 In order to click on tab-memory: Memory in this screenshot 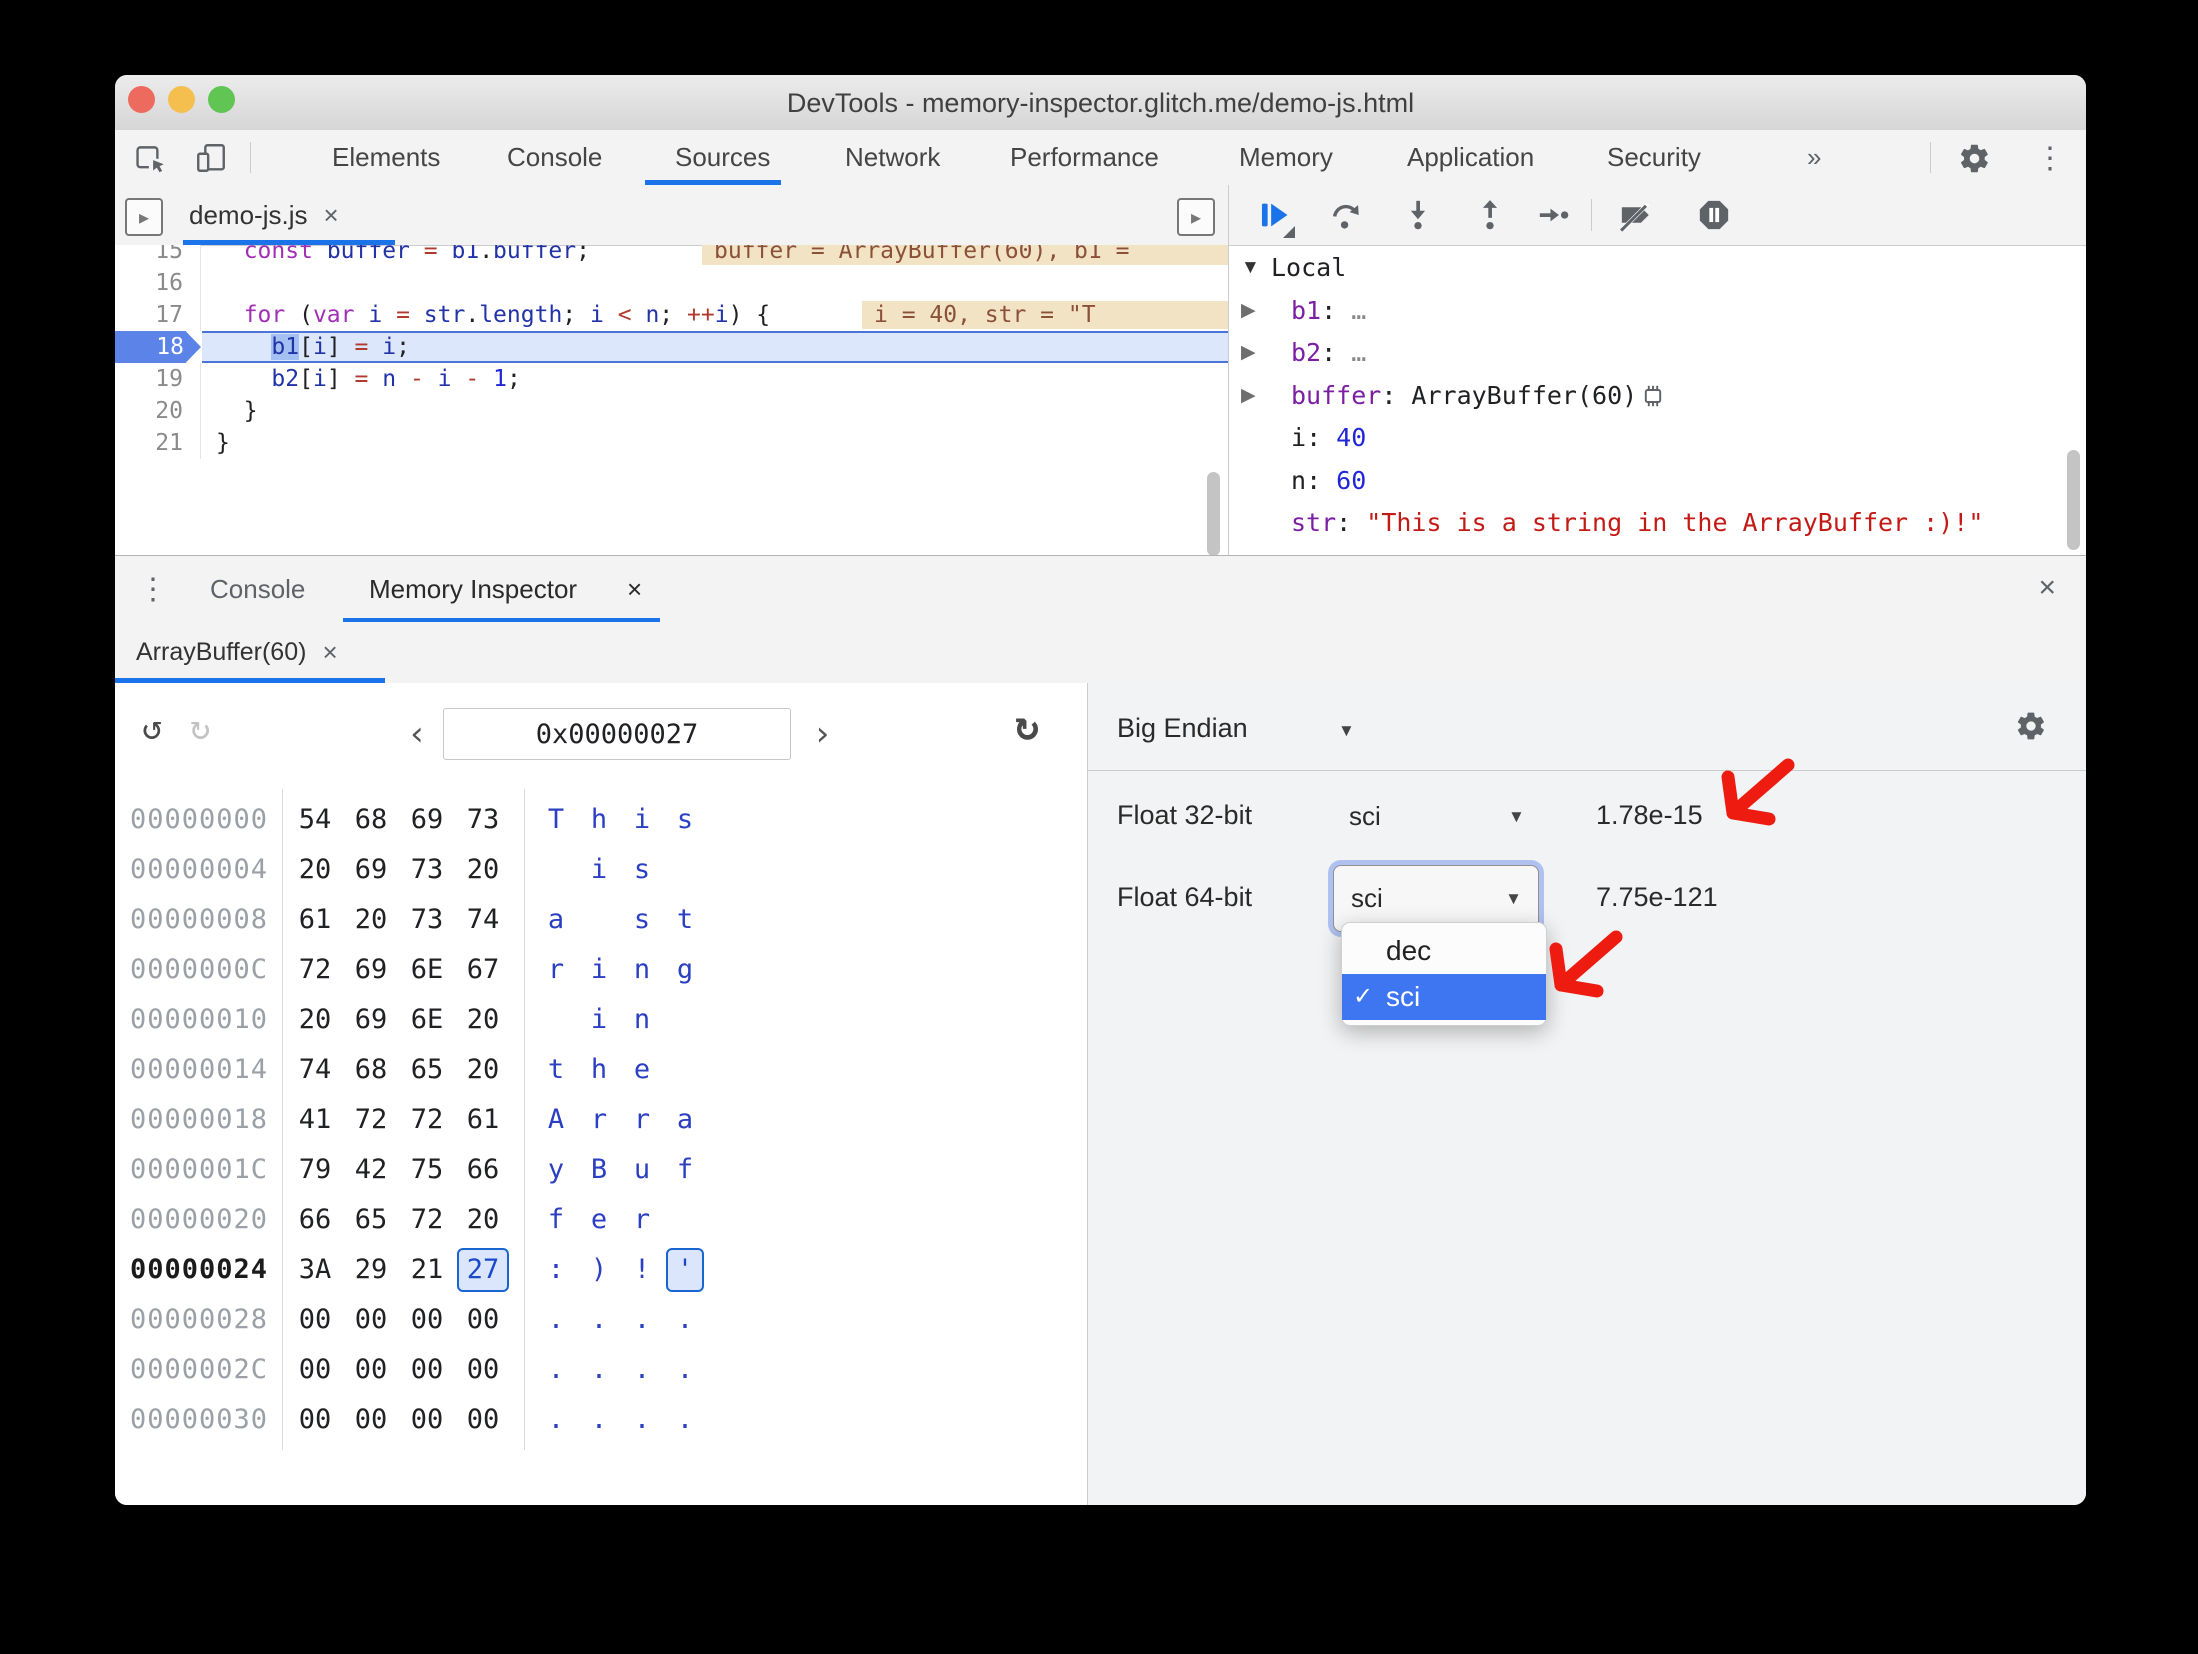, I will do `click(1286, 157)`.